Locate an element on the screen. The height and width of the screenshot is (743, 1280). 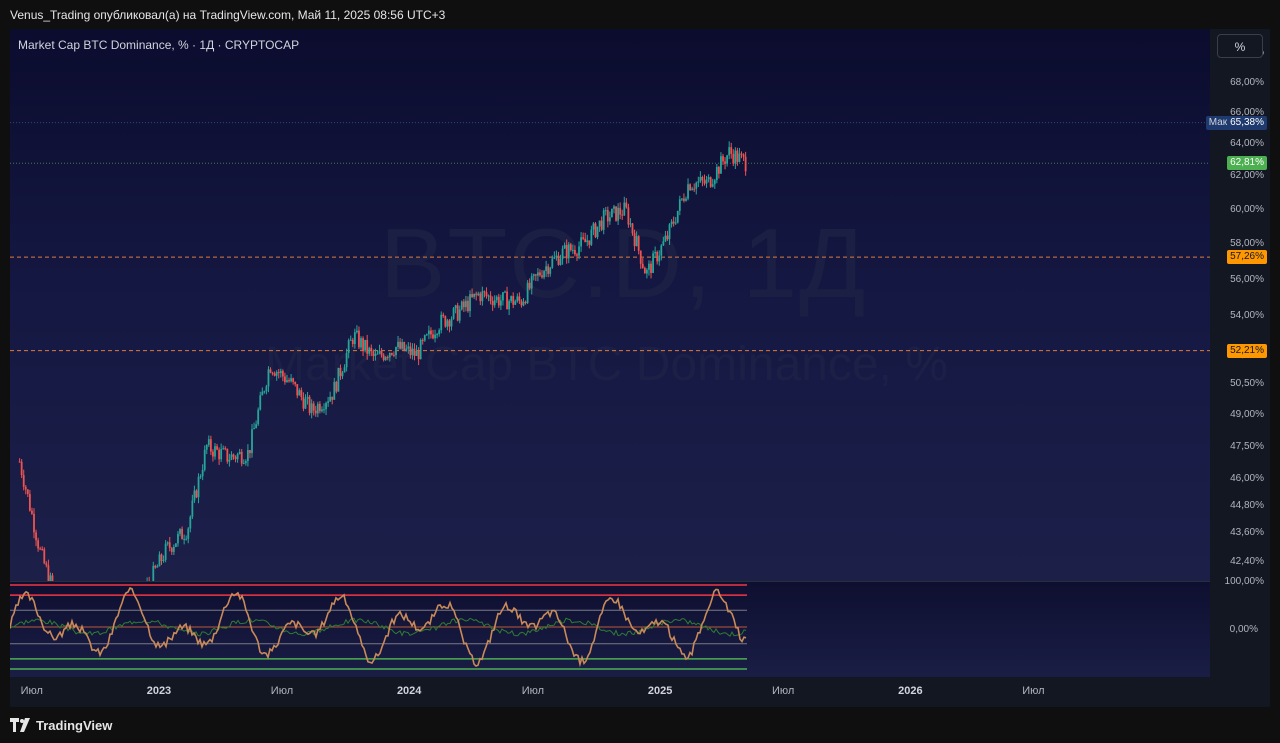
tradingview-logo: TradingView is located at coordinates (61, 725).